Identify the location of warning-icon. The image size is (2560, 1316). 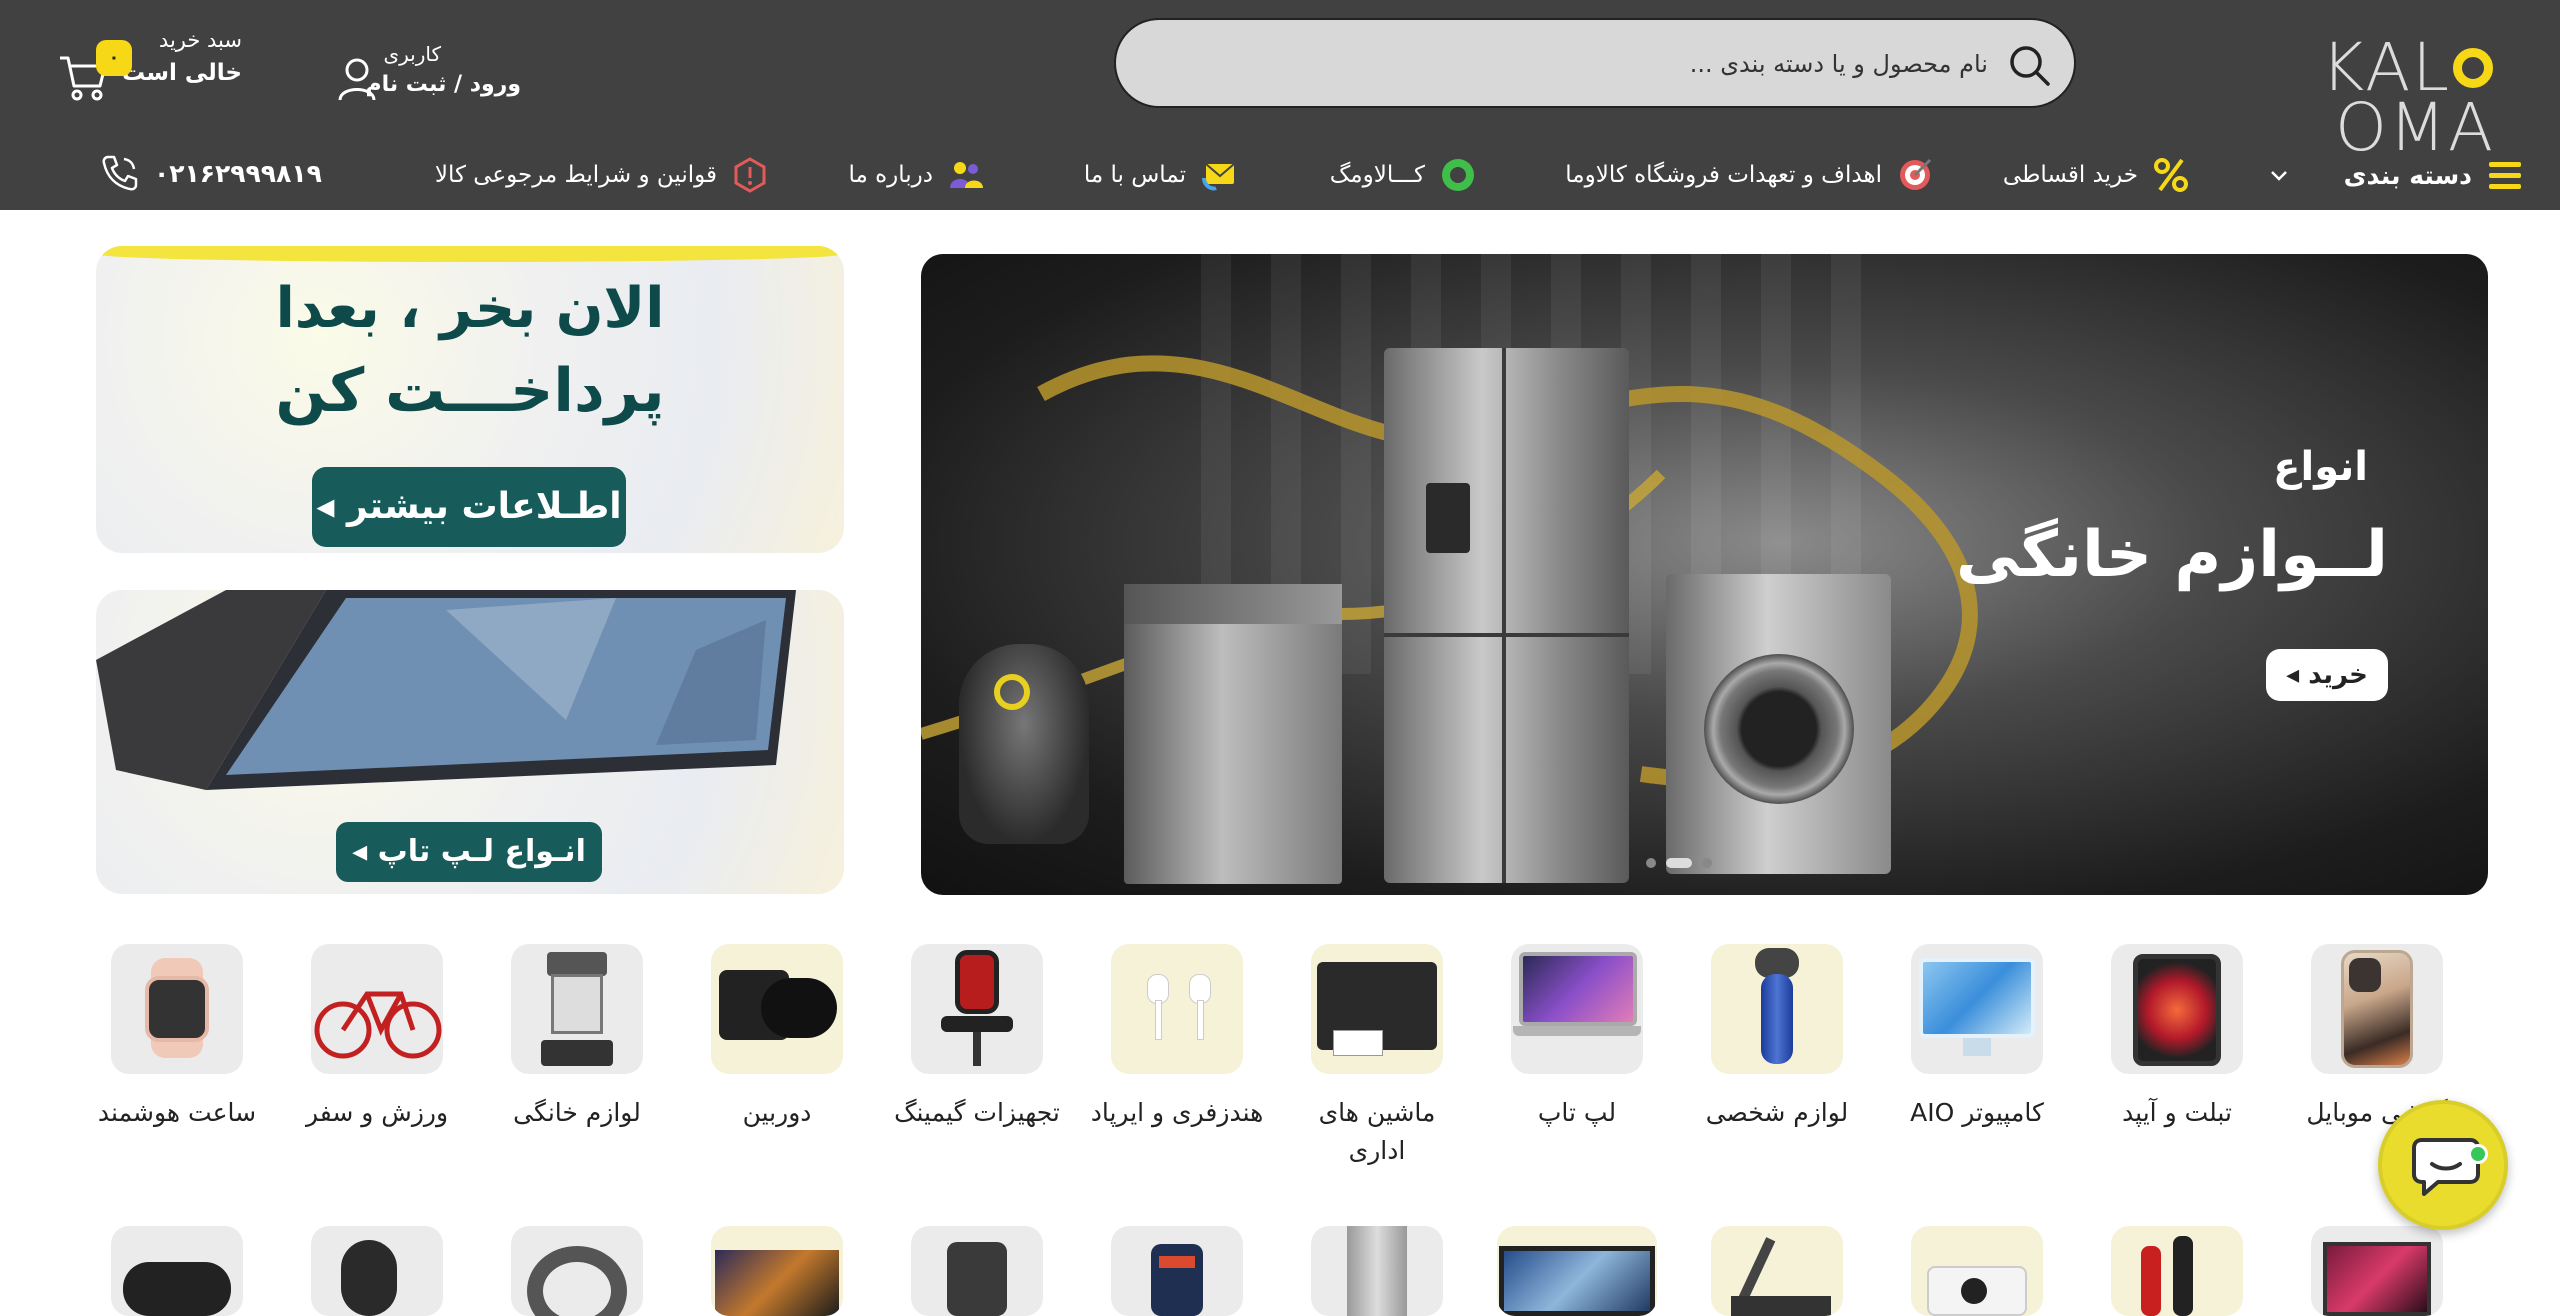
(750, 175).